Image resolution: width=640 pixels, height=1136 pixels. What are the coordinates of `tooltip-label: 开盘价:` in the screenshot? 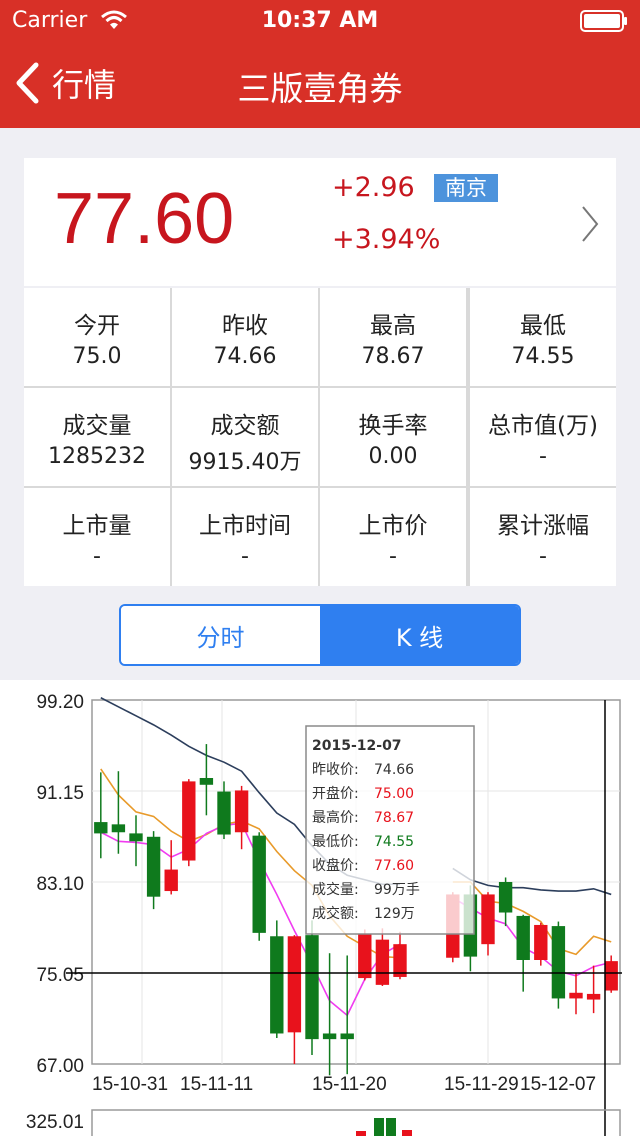 It's located at (335, 793).